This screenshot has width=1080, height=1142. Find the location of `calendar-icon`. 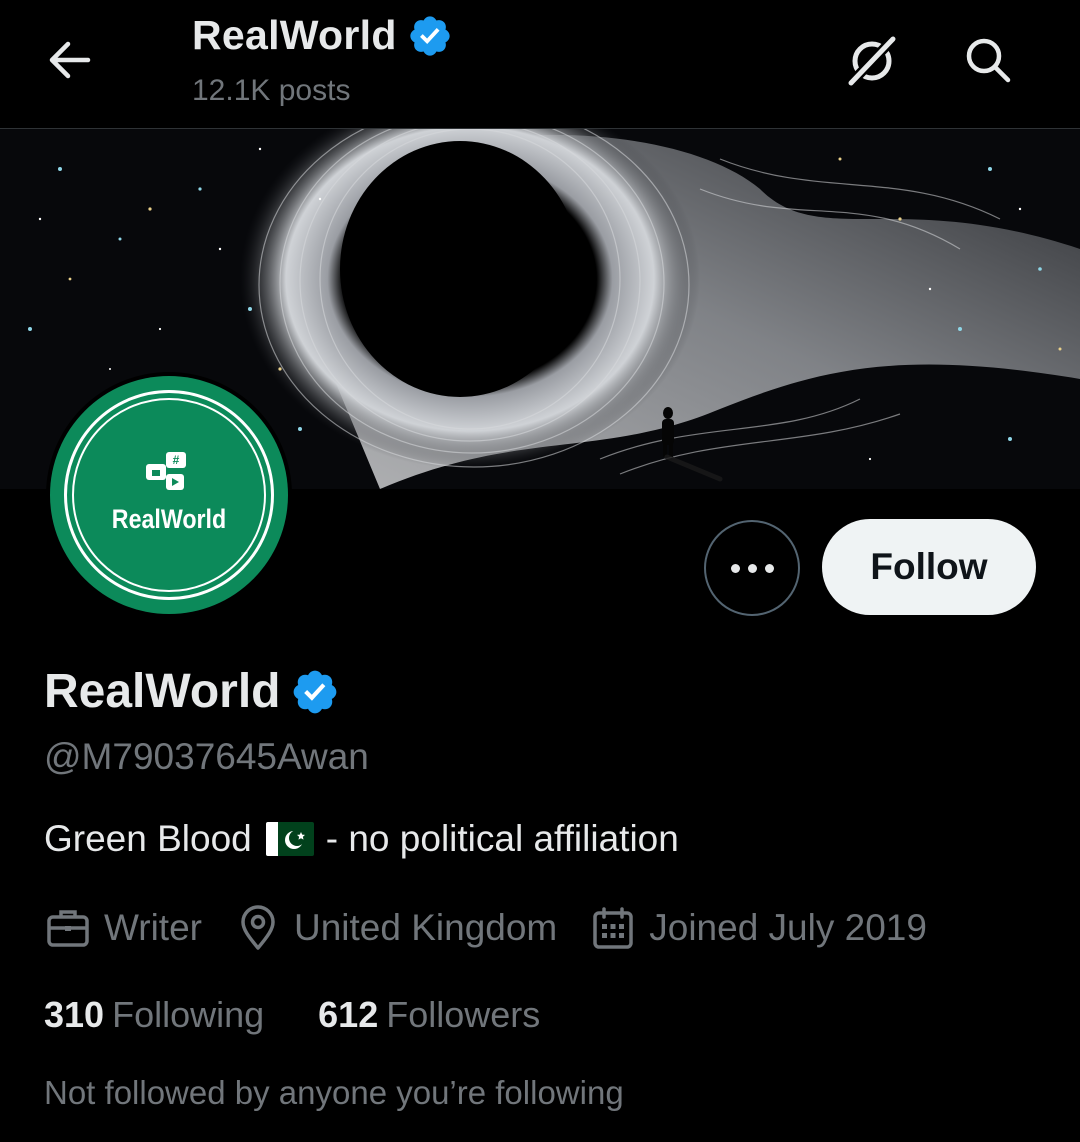

calendar-icon is located at coordinates (613, 928).